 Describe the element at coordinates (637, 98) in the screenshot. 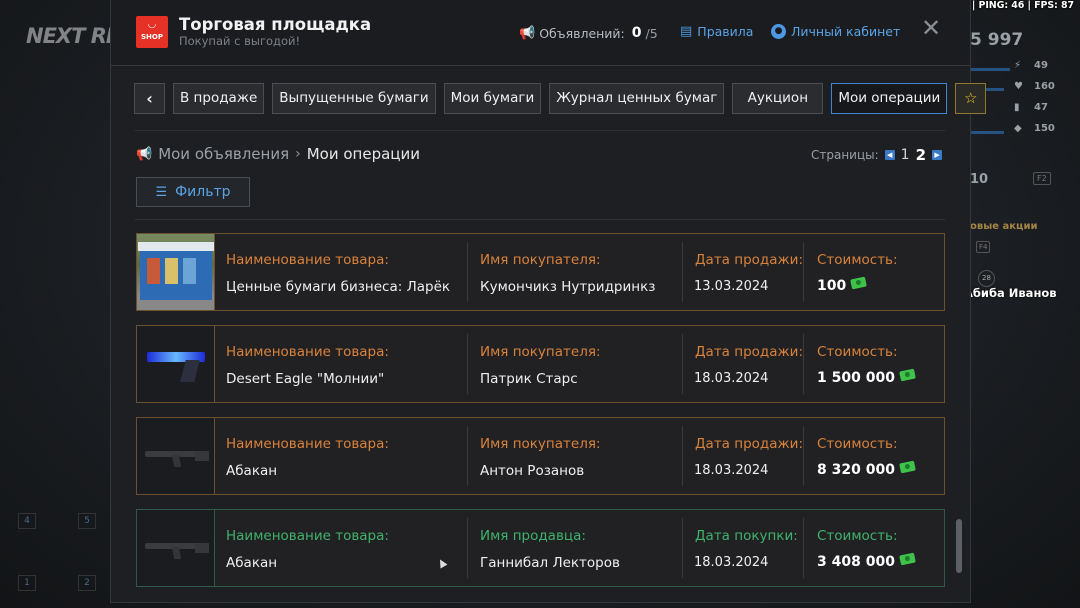

I see `tab-securities-journal: Журнал ценных бумаг` at that location.